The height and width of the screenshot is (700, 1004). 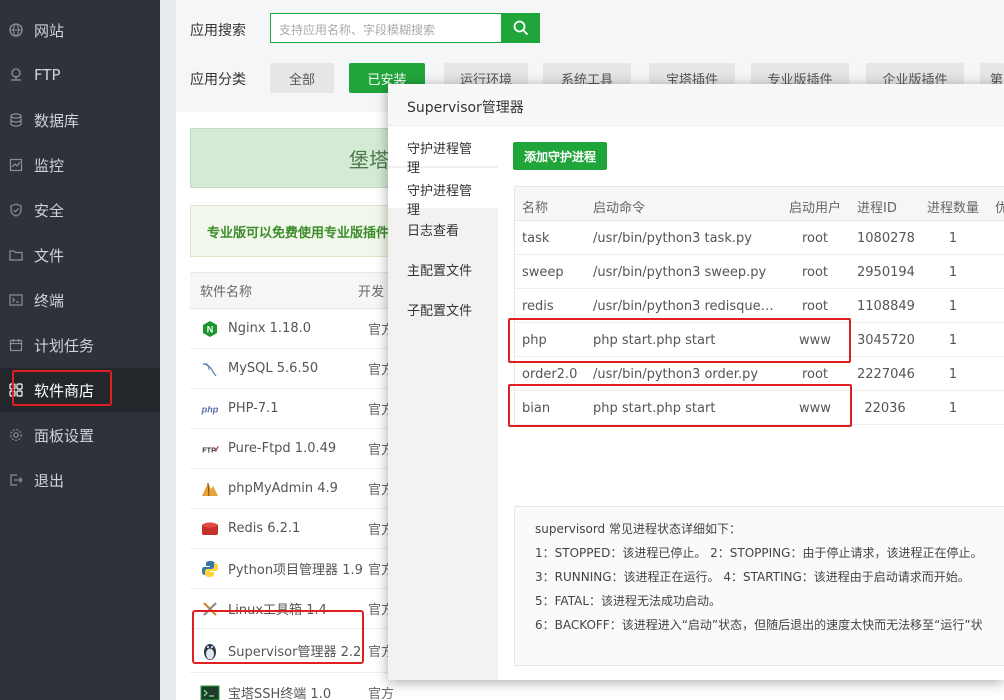 I want to click on table-row: Python项目管理器 1.9 官方, so click(x=295, y=569).